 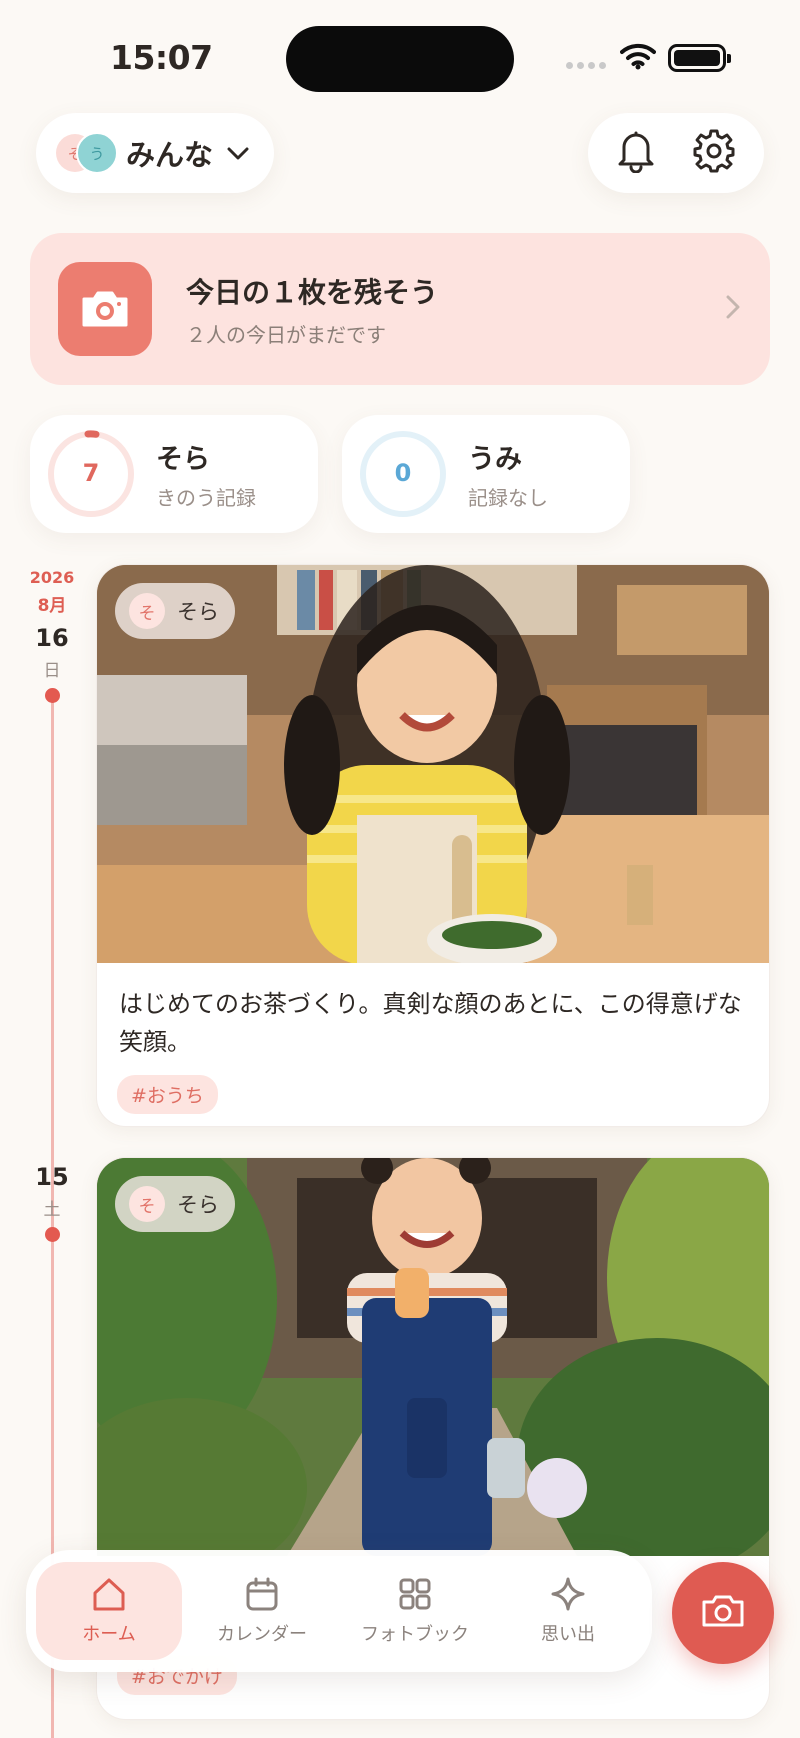 I want to click on bell-icon, so click(x=636, y=153).